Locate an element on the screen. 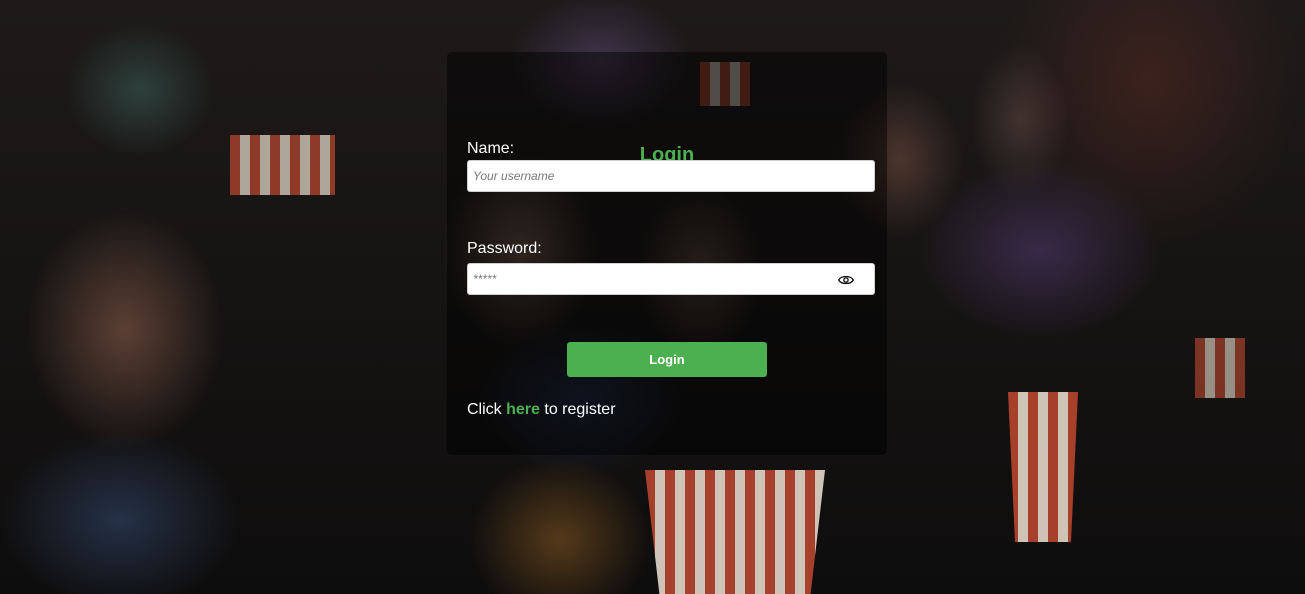 The image size is (1305, 594). register-link: here is located at coordinates (523, 409).